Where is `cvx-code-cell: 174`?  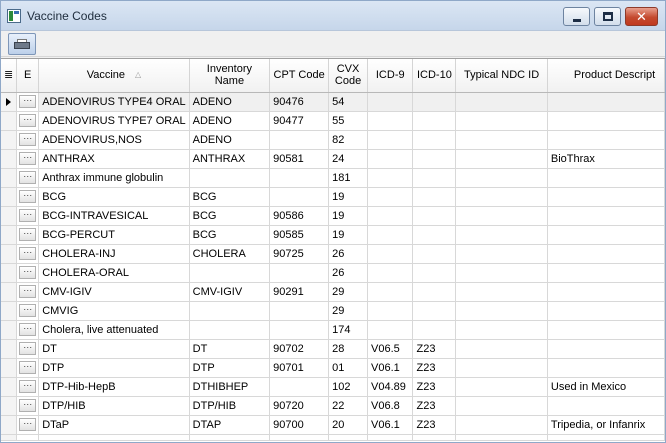 cvx-code-cell: 174 is located at coordinates (348, 330).